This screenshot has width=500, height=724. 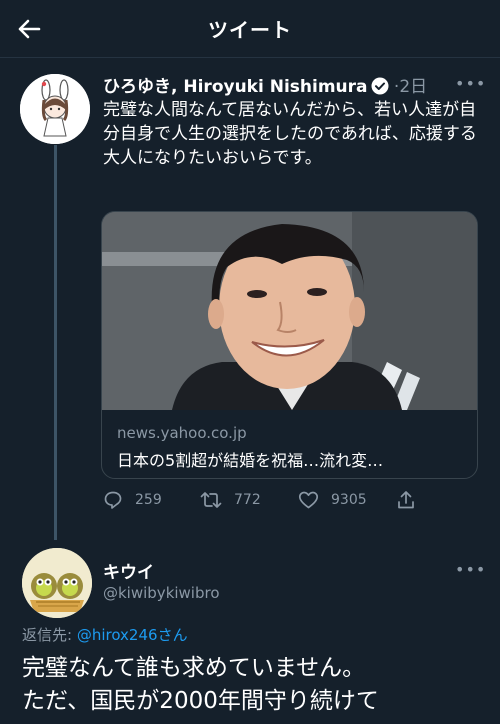 I want to click on retweet-count: 772, so click(x=247, y=500).